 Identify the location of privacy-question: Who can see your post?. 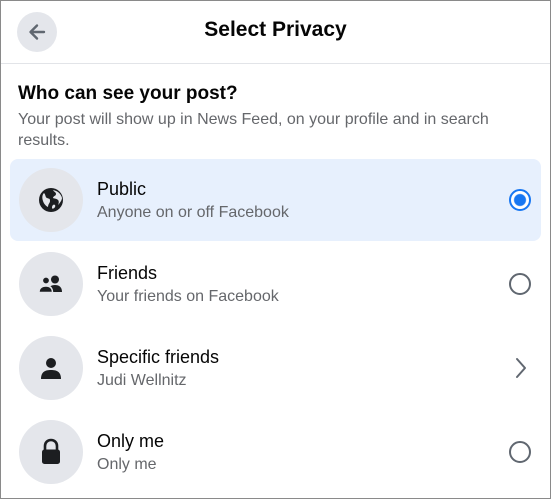
(128, 93).